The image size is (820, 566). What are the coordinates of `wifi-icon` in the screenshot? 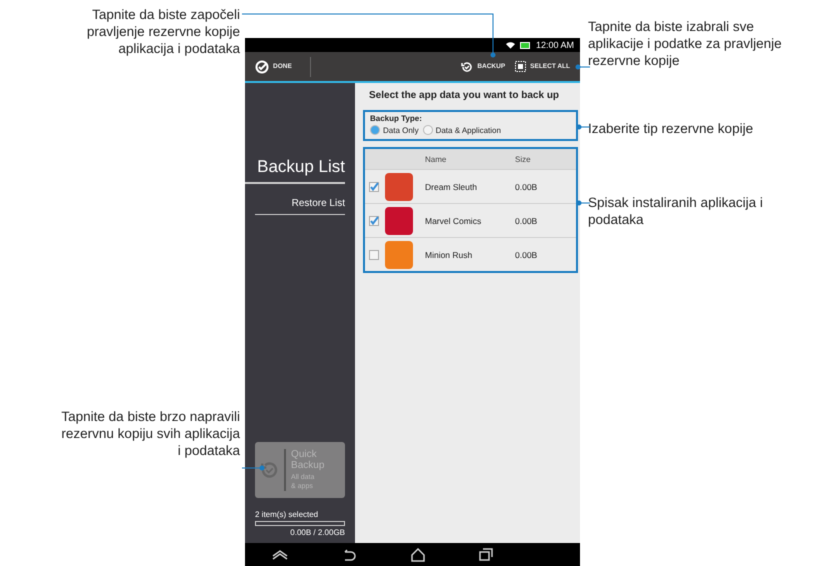 It's located at (510, 45).